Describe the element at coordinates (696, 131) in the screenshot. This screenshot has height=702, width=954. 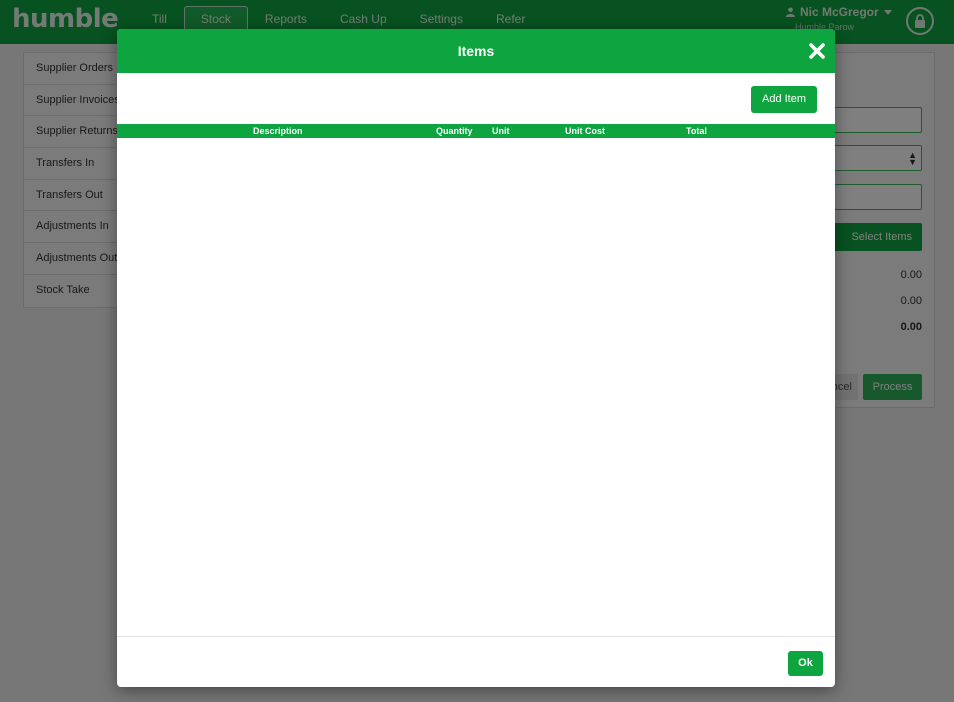
I see `column-header-total: Total` at that location.